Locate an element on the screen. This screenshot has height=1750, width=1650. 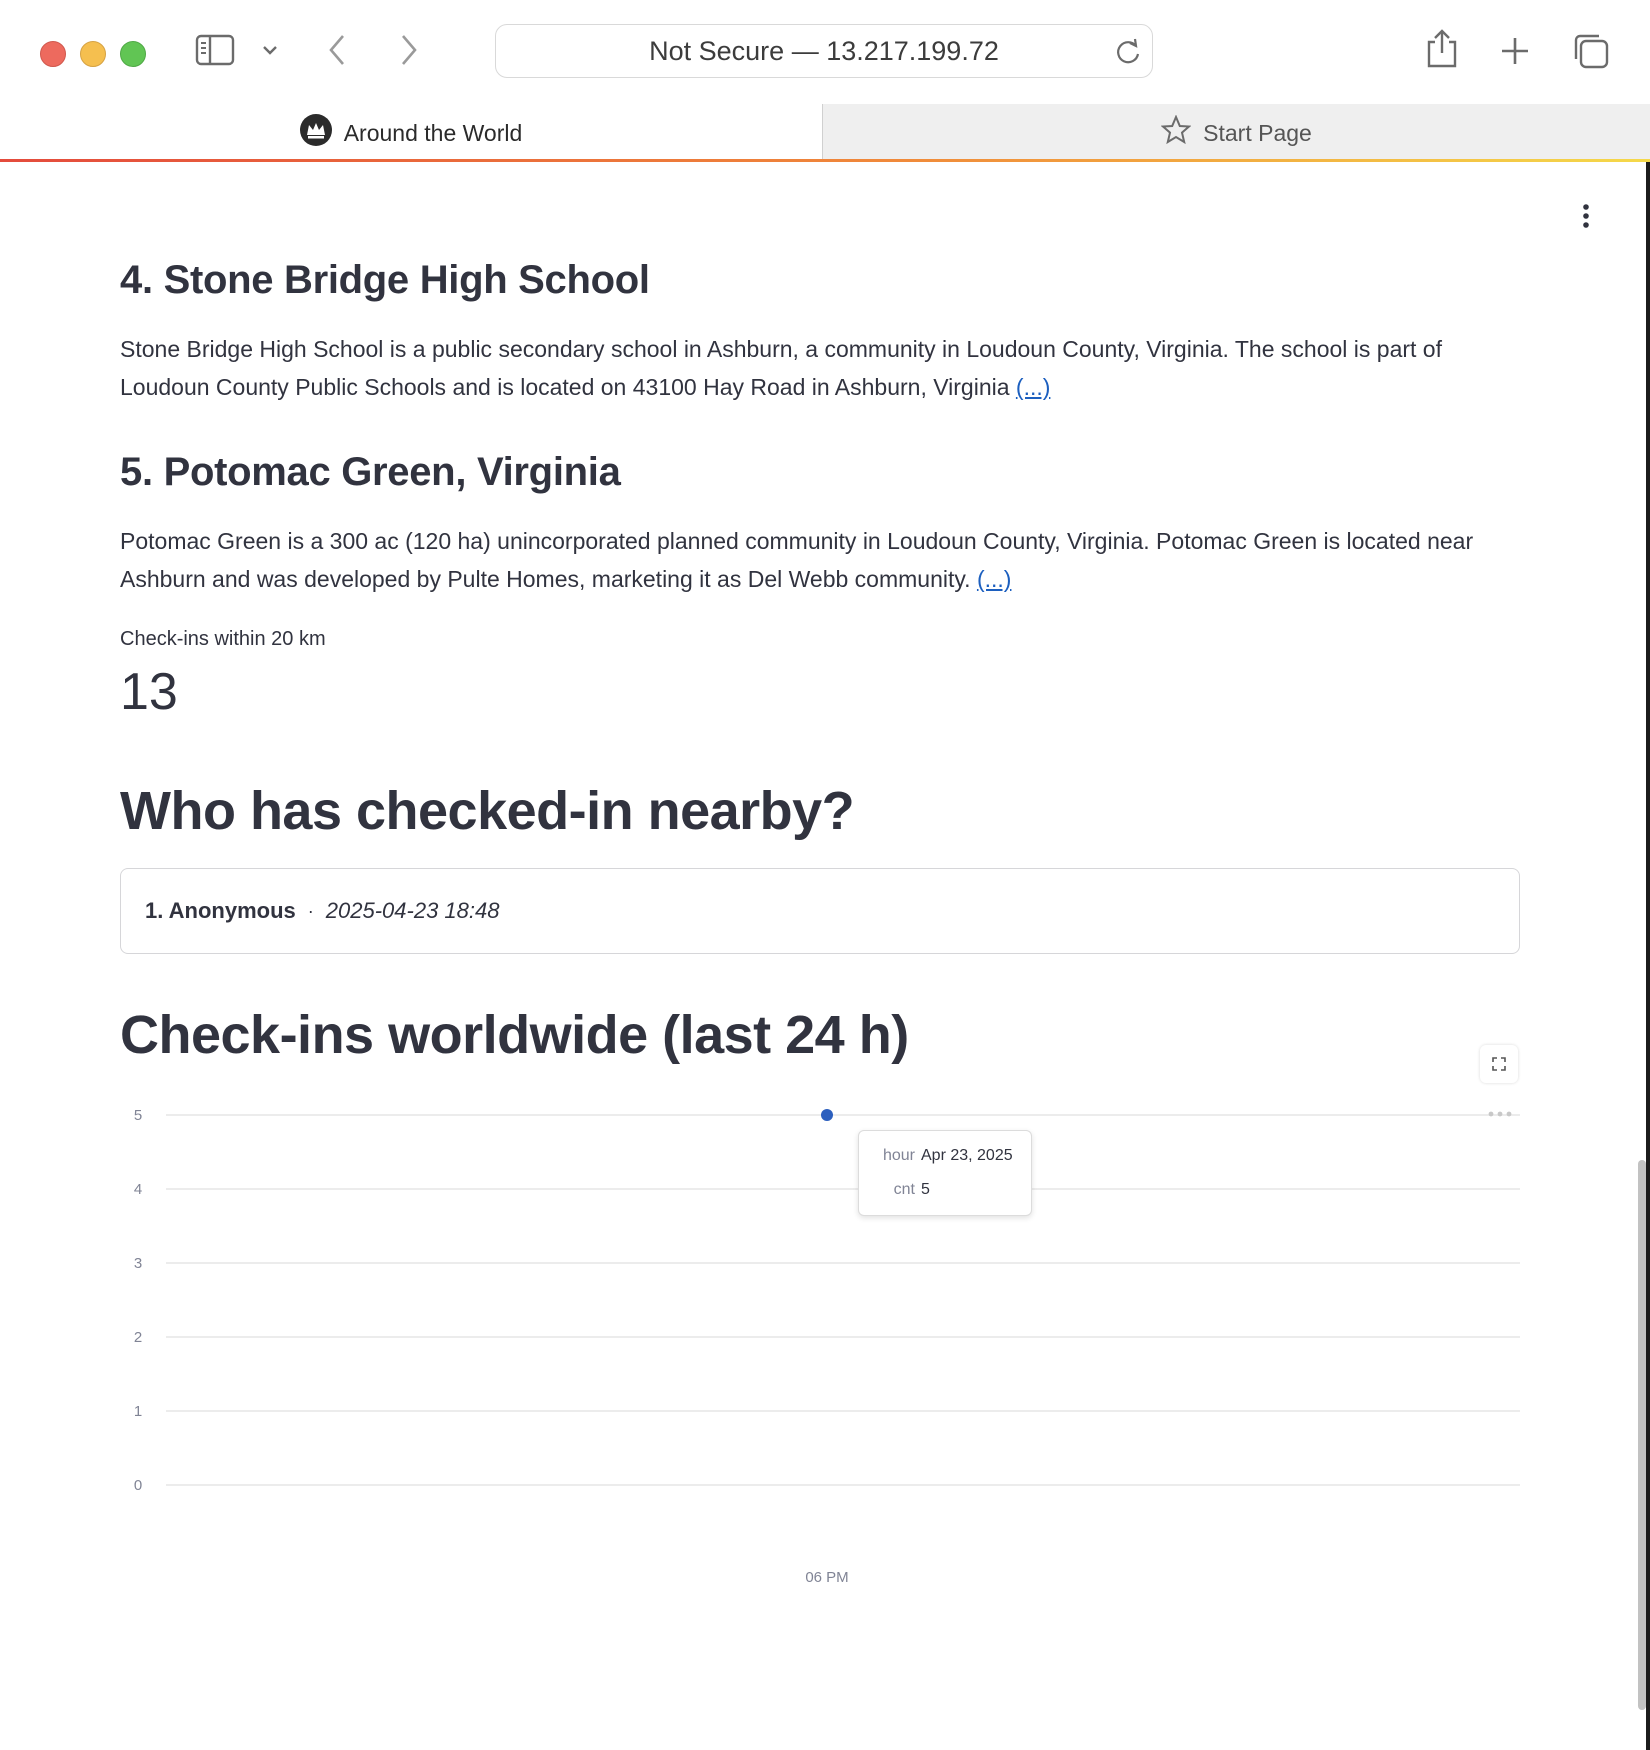
page-scrollbar is located at coordinates (1642, 1435).